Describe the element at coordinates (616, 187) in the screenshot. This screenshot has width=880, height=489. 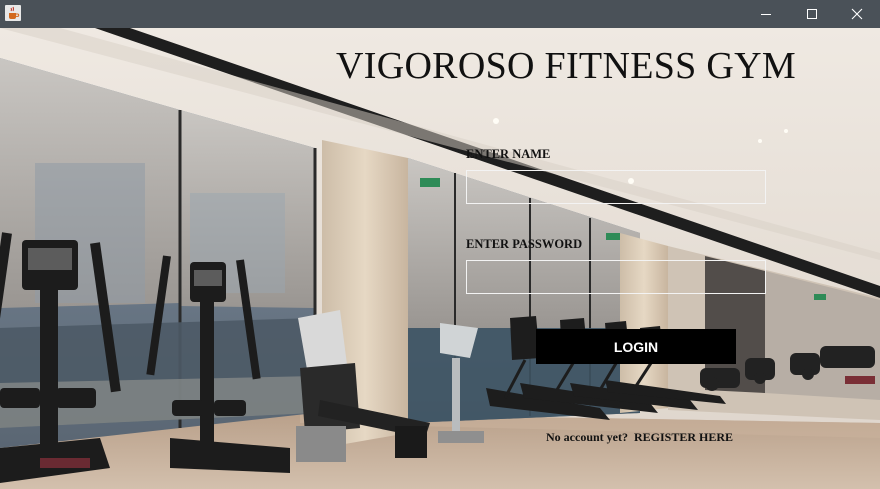
I see `name-input` at that location.